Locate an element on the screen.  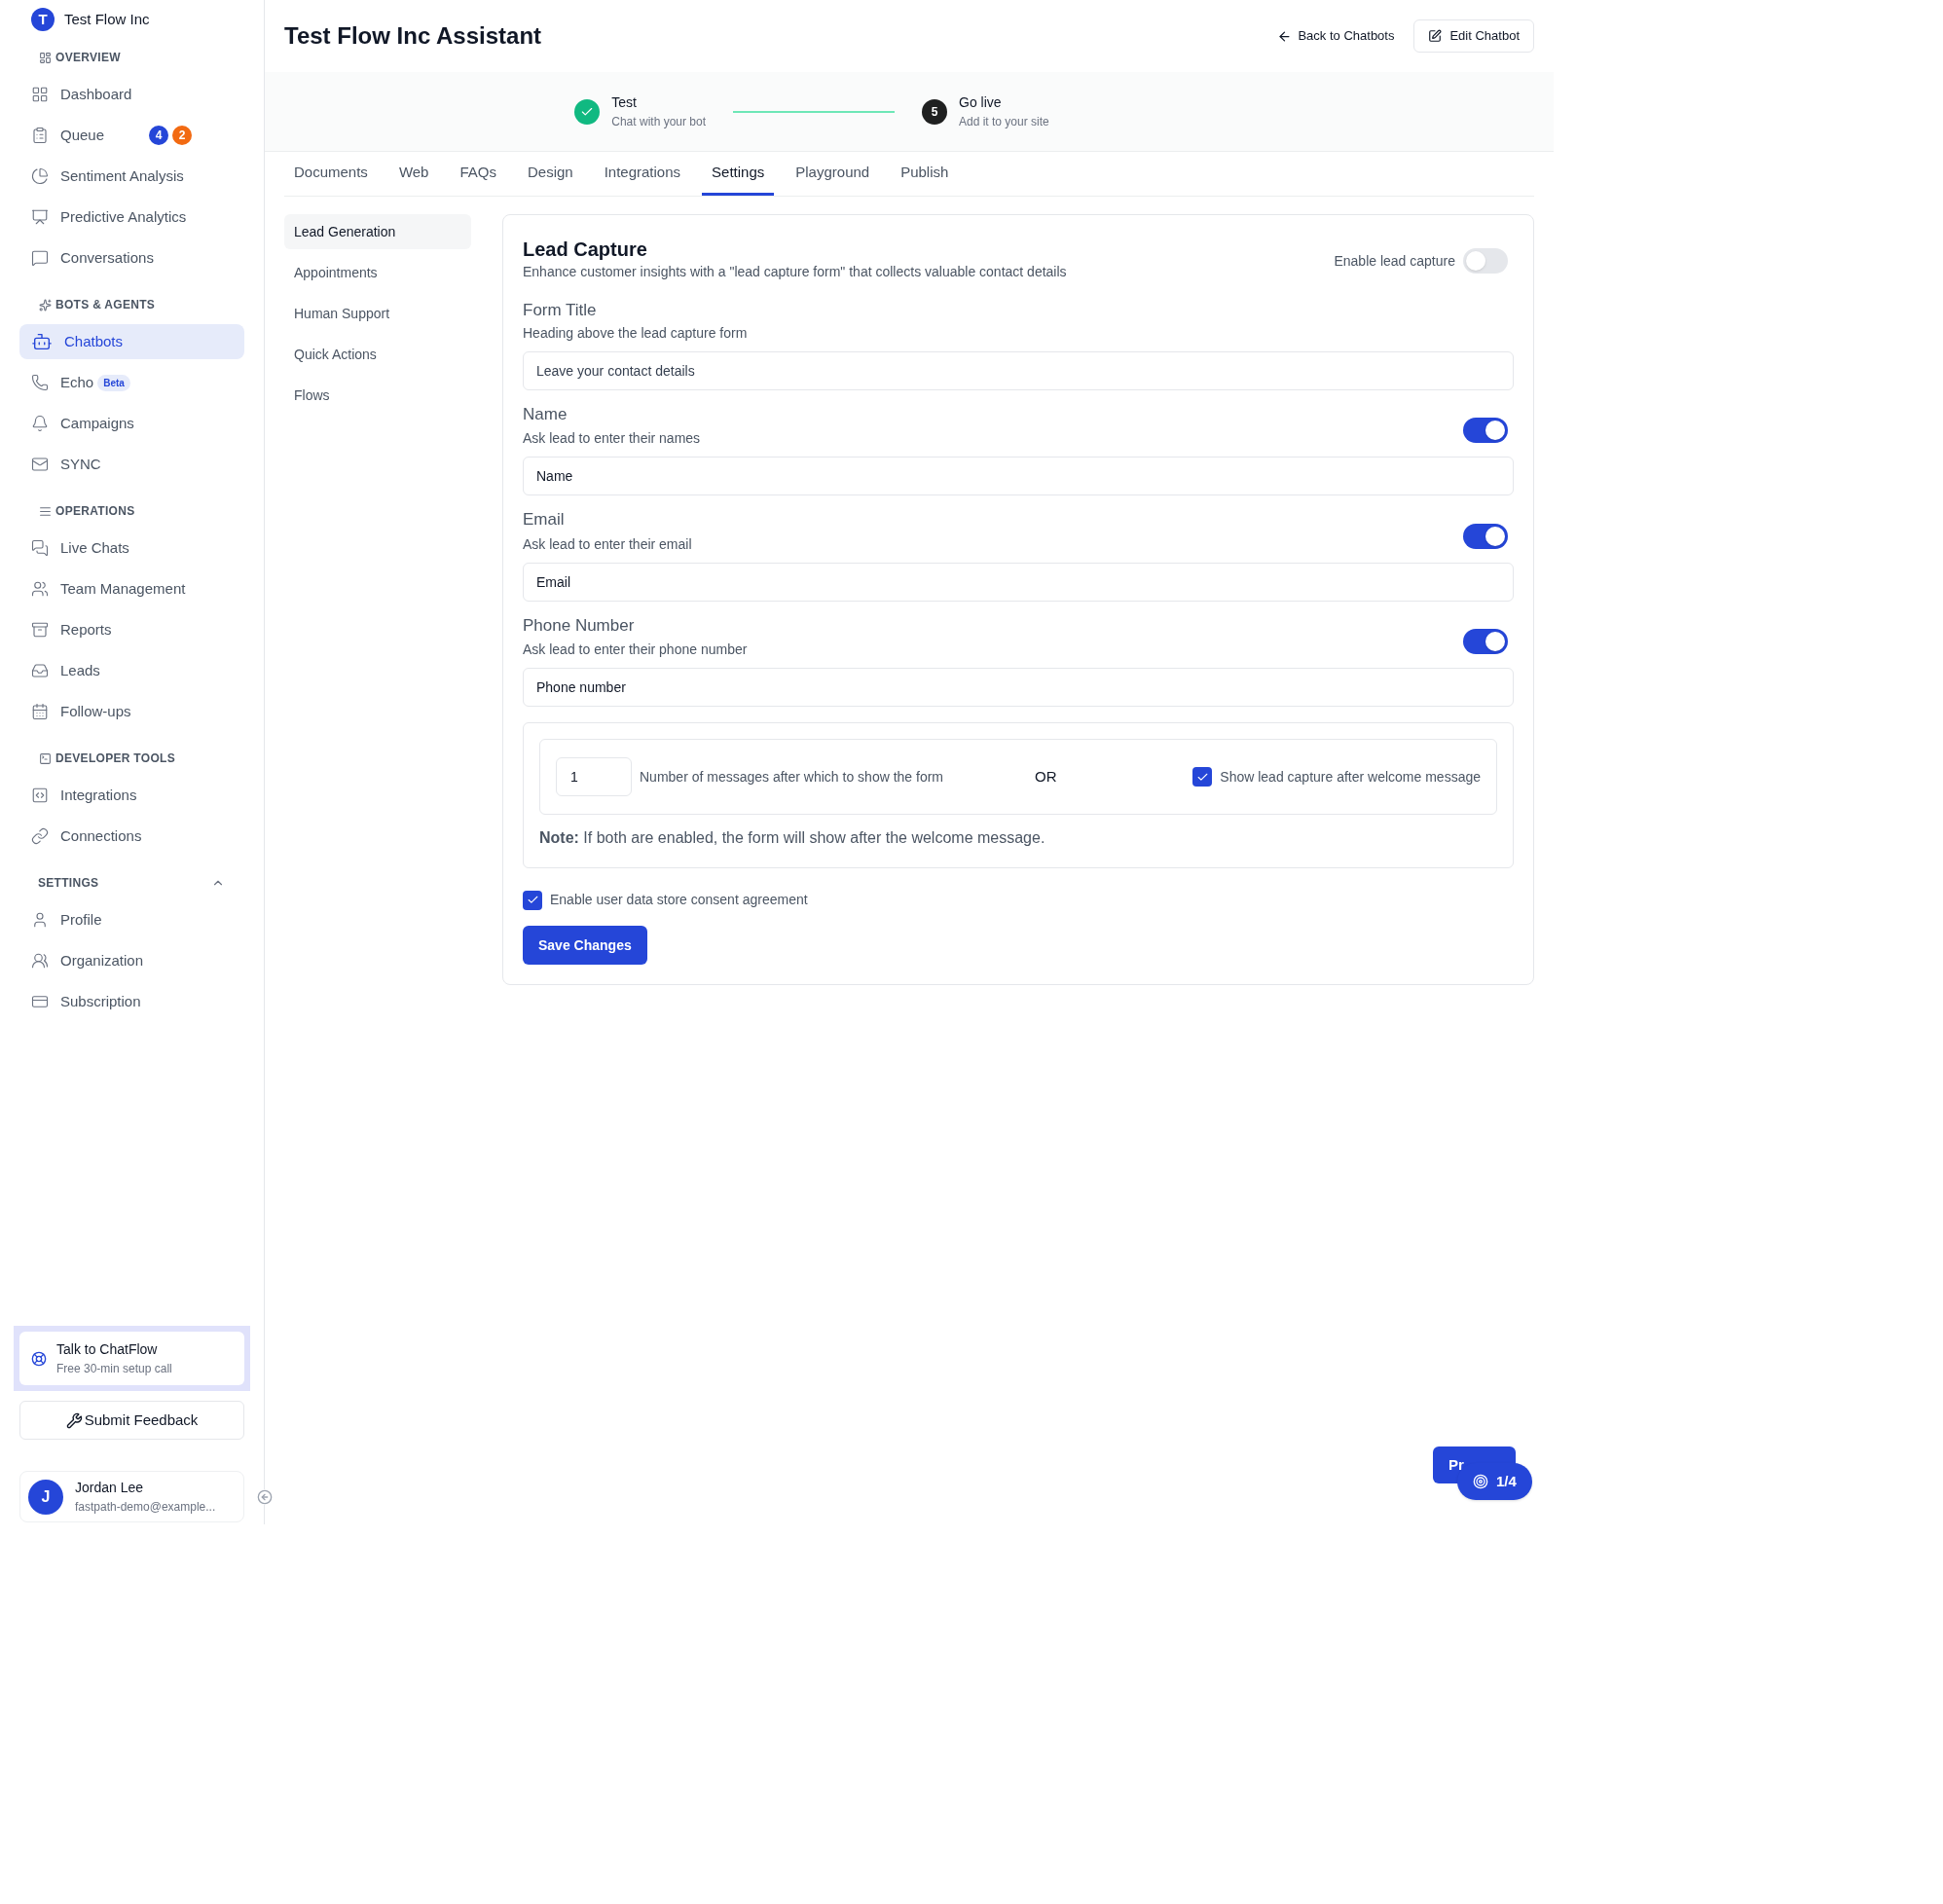
checkbox-label: Show lead capture after welcome message is located at coordinates (1350, 777).